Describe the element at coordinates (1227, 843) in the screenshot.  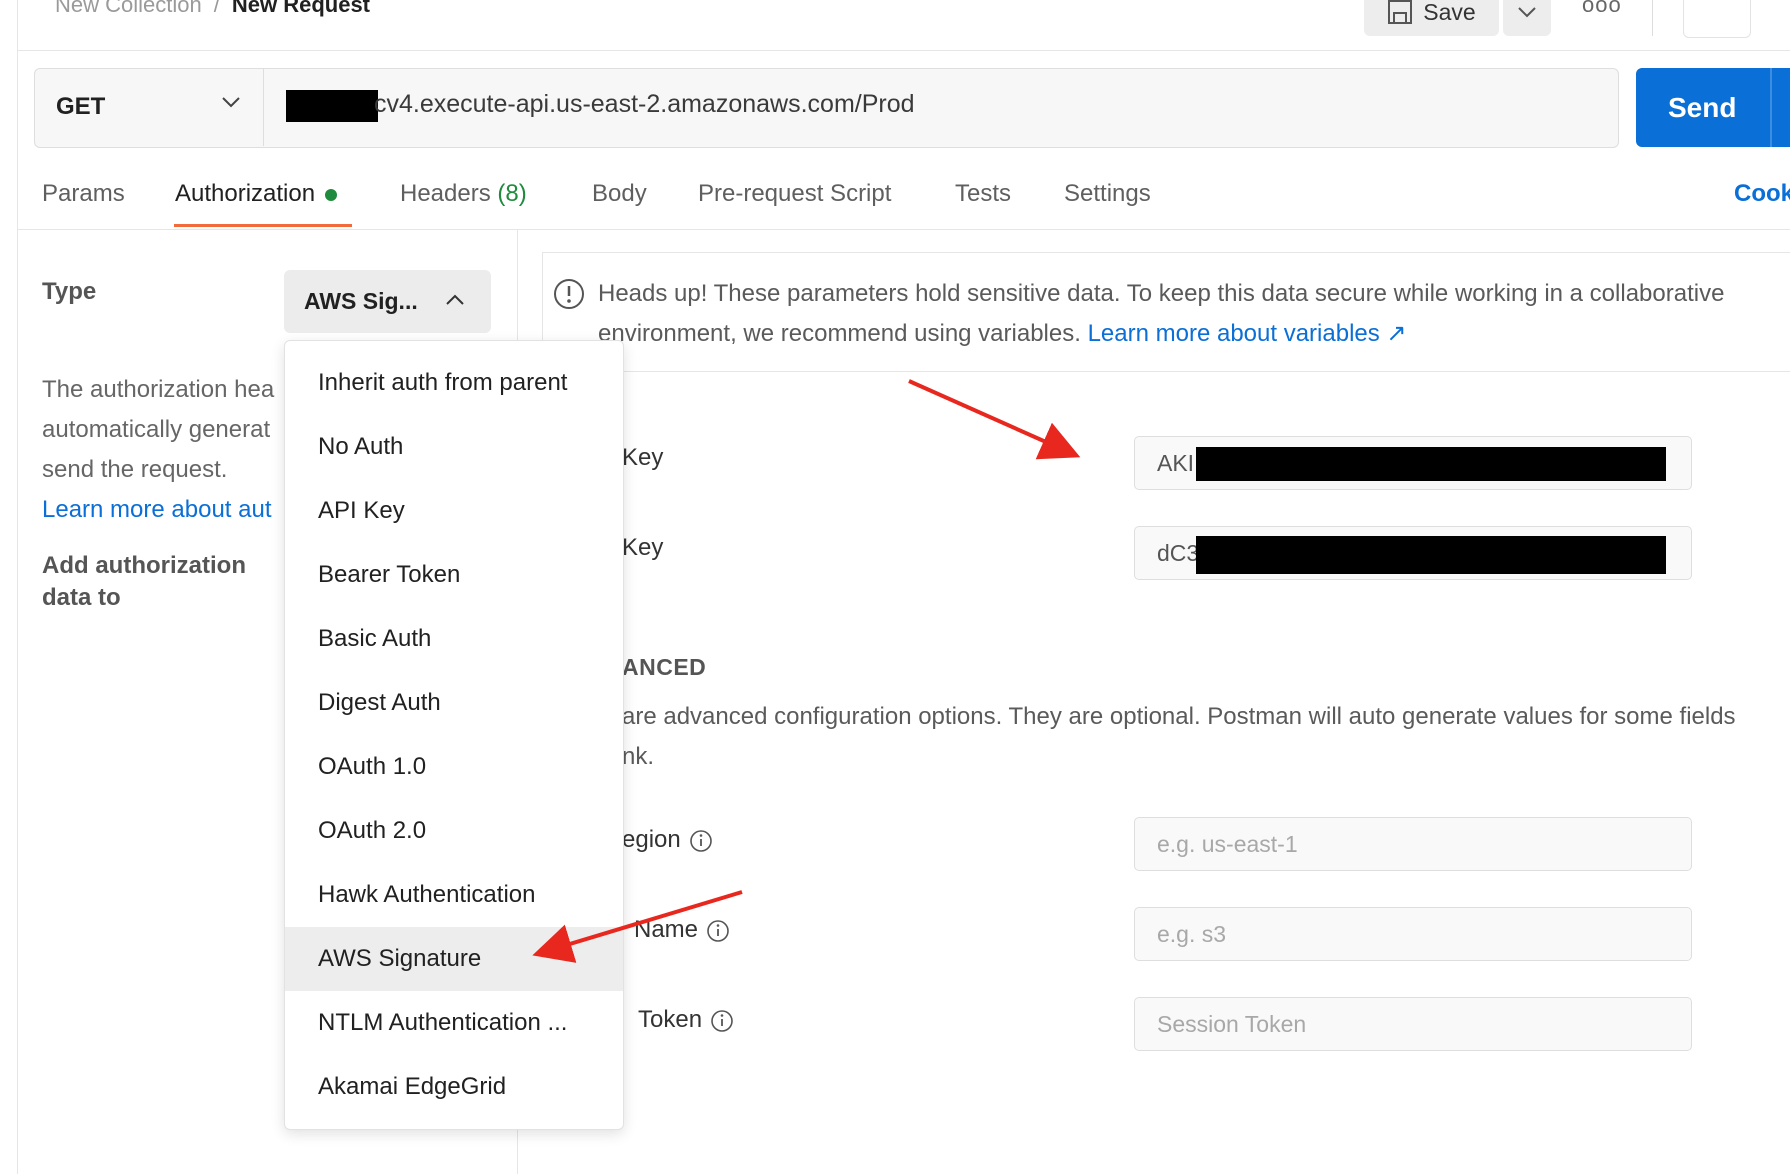
I see `region-placeholder: e.g. us-east-1` at that location.